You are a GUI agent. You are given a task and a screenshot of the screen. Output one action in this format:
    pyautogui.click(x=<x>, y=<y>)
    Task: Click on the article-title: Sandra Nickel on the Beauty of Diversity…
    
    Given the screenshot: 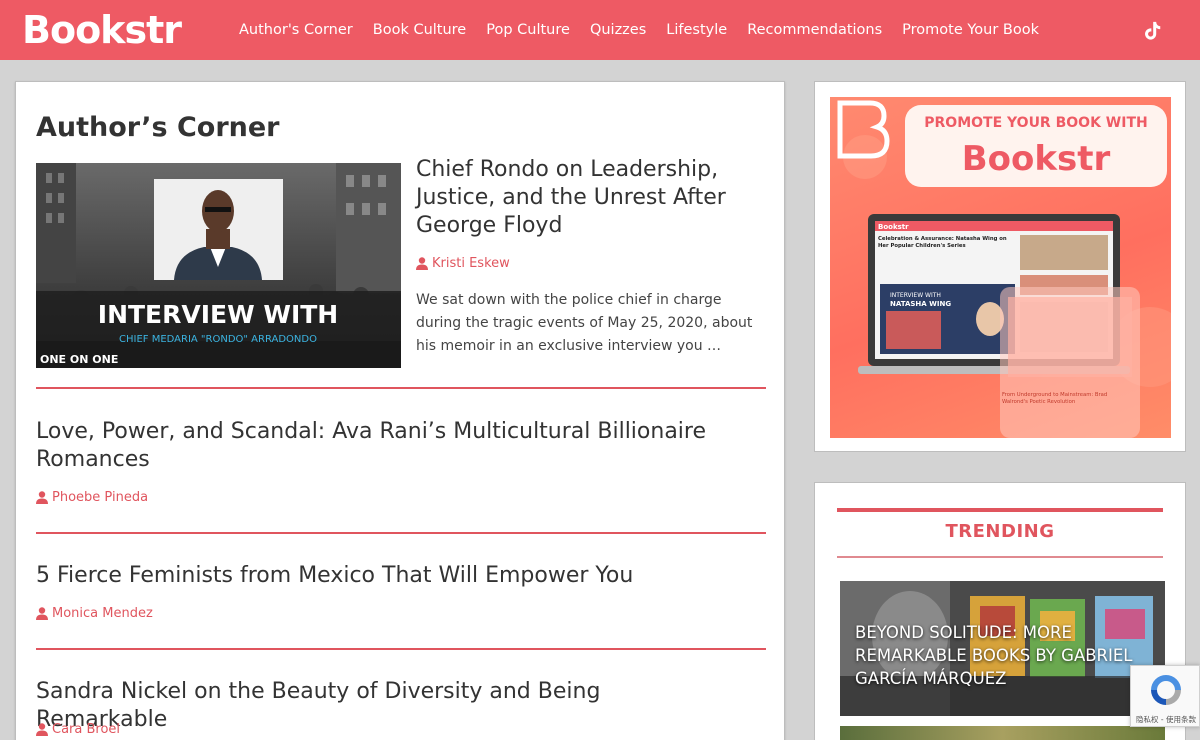 What is the action you would take?
    pyautogui.click(x=386, y=706)
    